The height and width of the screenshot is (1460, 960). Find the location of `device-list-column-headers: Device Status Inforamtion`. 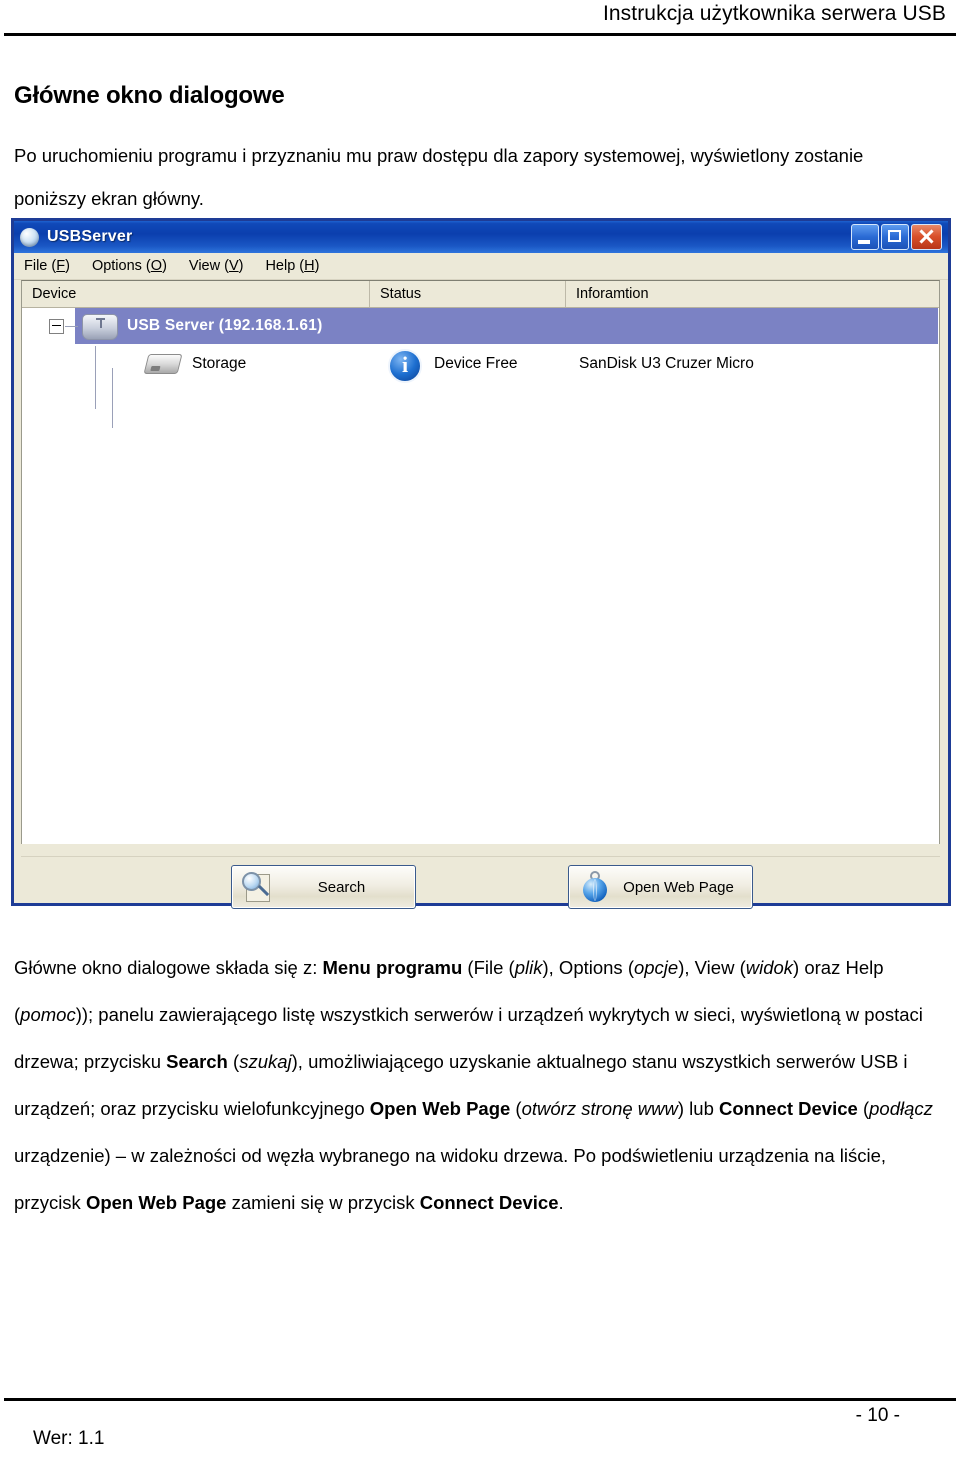

device-list-column-headers: Device Status Inforamtion is located at coordinates (480, 294).